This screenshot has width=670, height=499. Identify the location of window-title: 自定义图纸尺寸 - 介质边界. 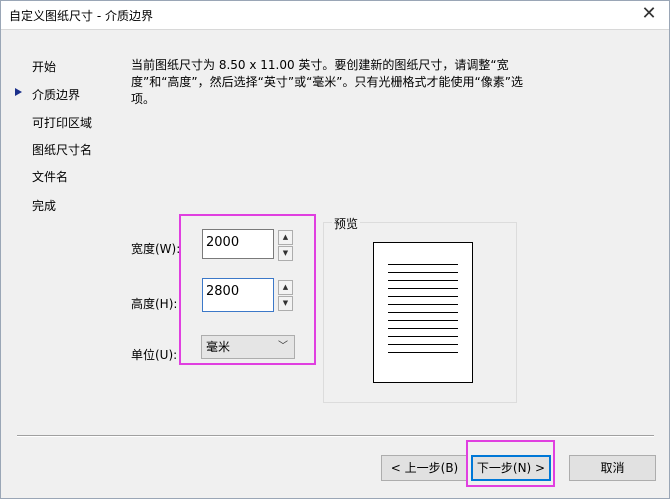
(81, 16).